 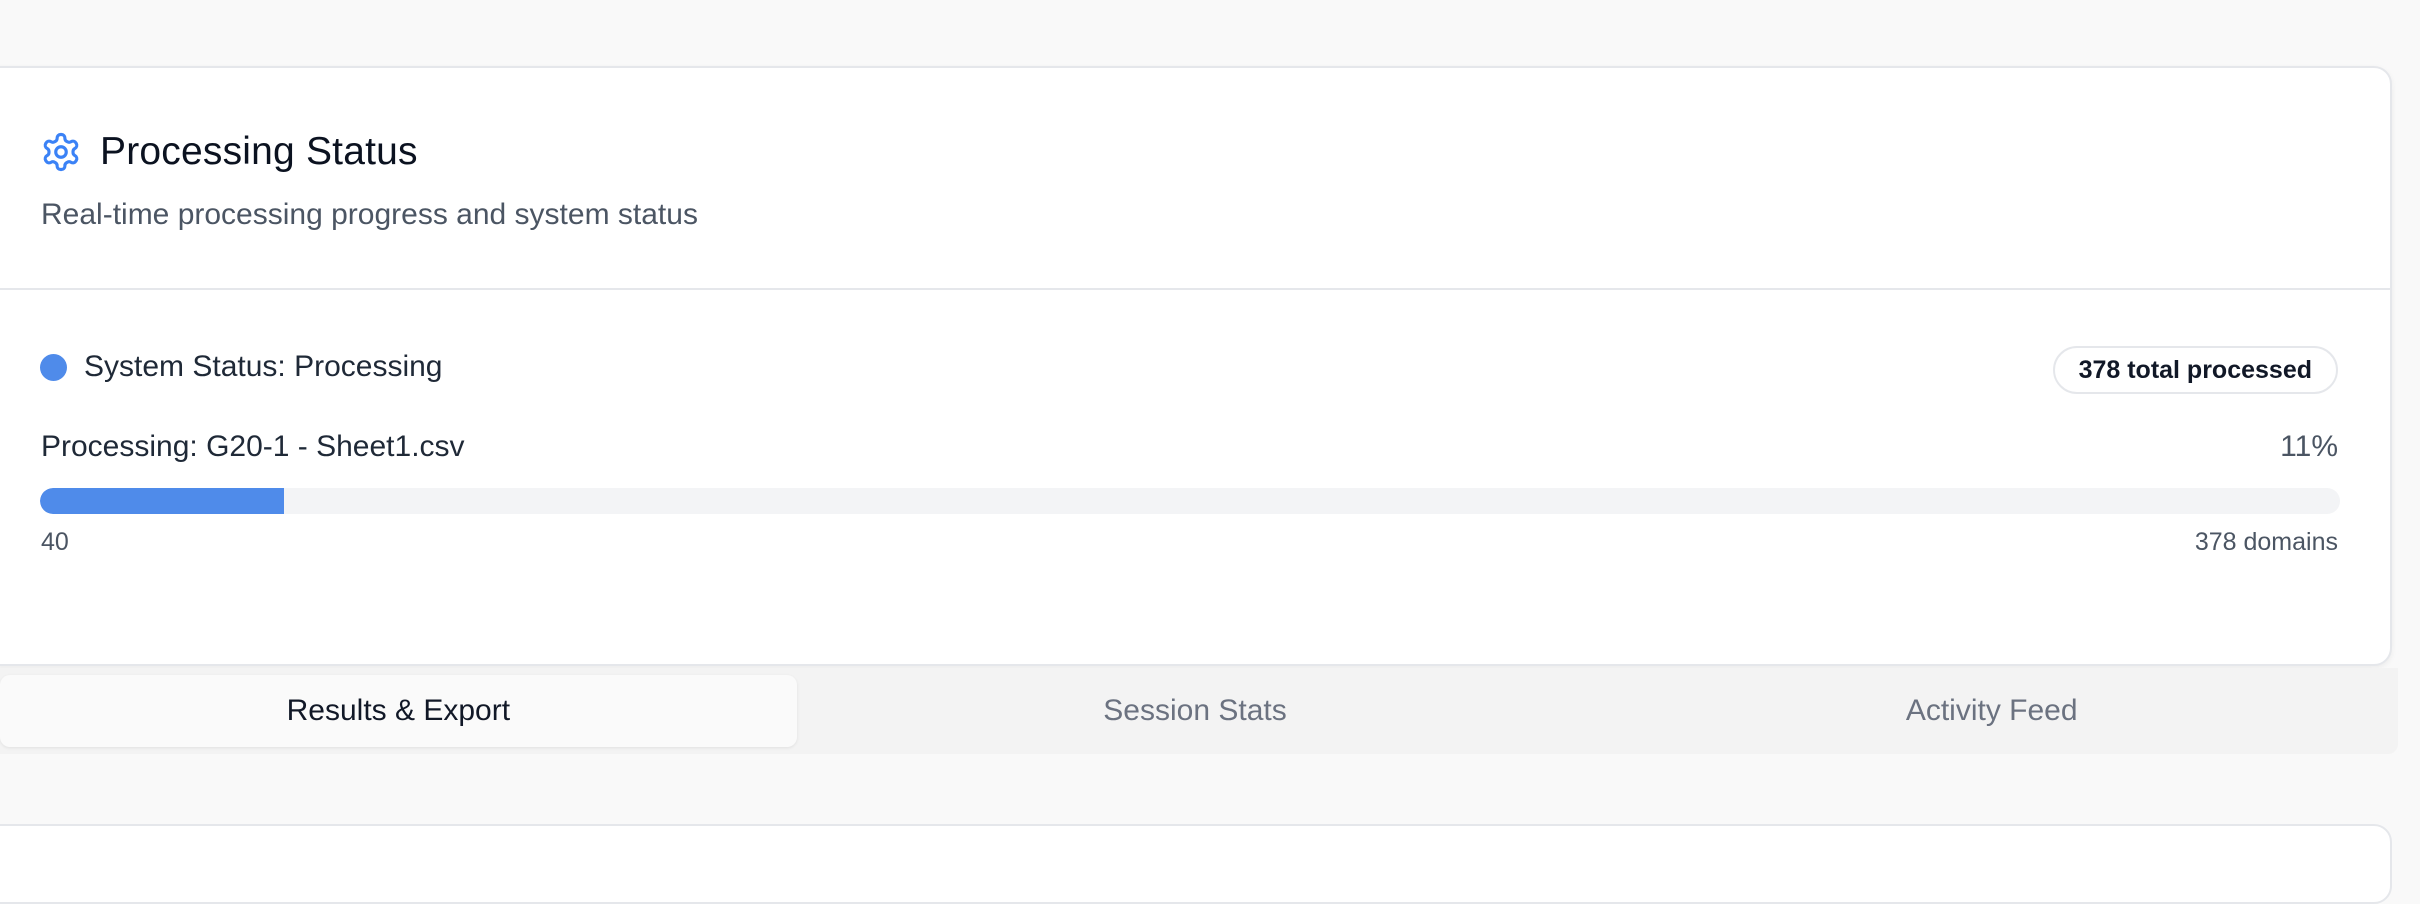 I want to click on system-status-row: System Status: Processing, so click(x=241, y=367).